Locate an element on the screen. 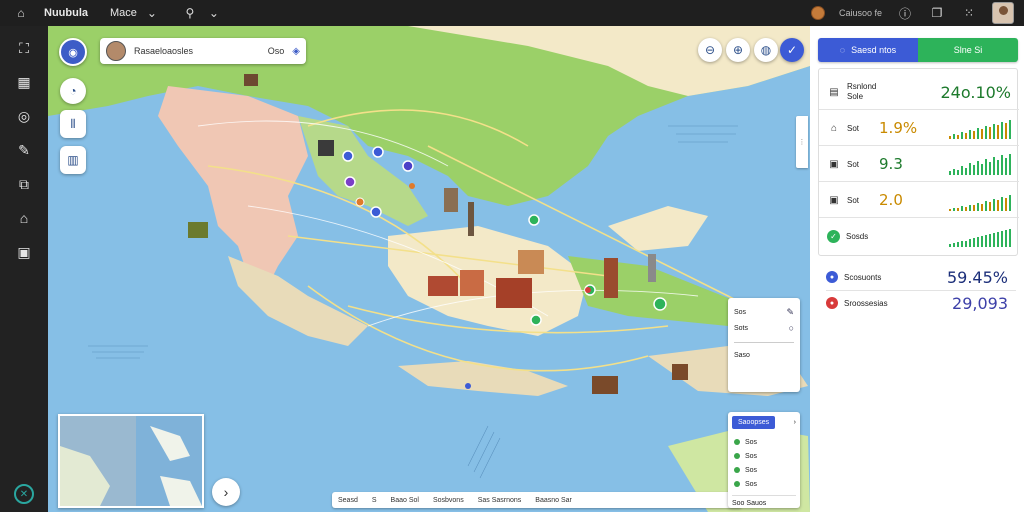 The height and width of the screenshot is (512, 1024). search-icon: ⚲ is located at coordinates (190, 13).